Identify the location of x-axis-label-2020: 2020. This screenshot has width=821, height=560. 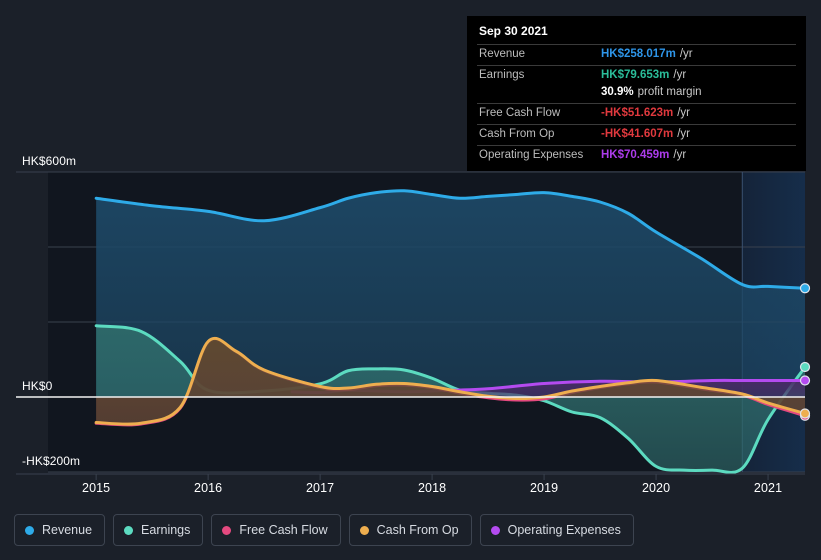
(656, 488).